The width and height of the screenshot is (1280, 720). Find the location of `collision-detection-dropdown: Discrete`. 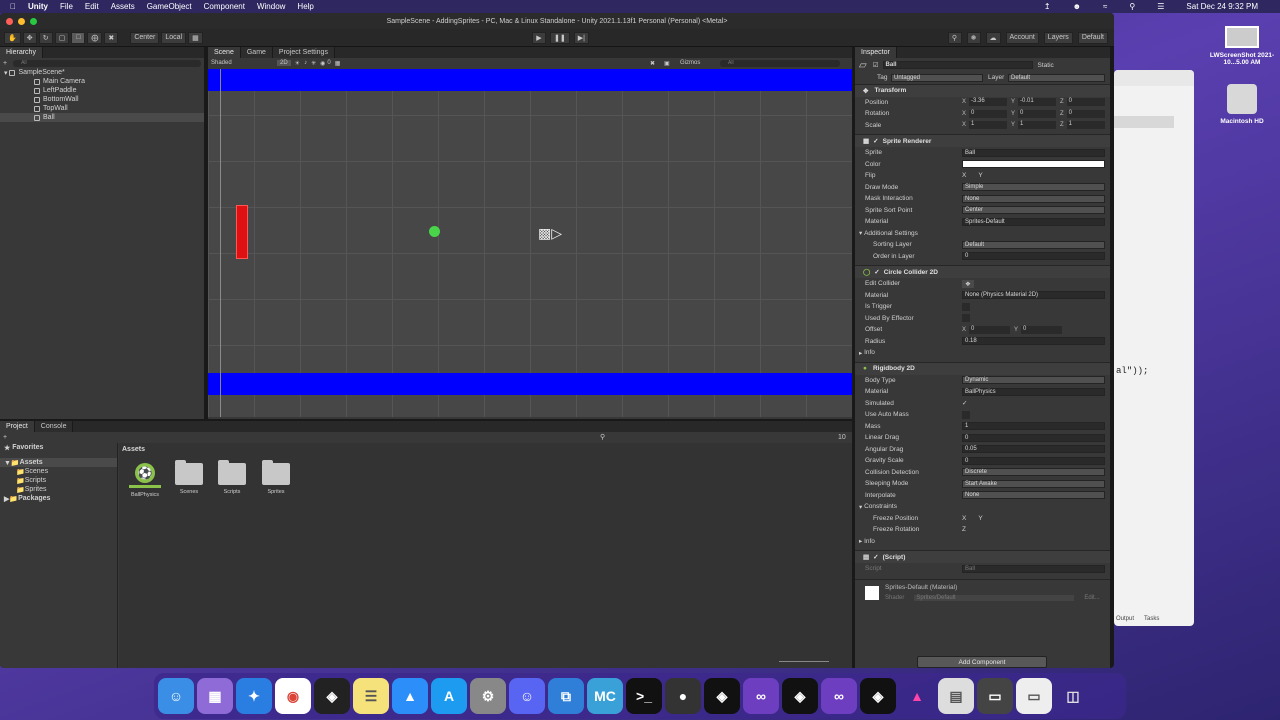

collision-detection-dropdown: Discrete is located at coordinates (1033, 472).